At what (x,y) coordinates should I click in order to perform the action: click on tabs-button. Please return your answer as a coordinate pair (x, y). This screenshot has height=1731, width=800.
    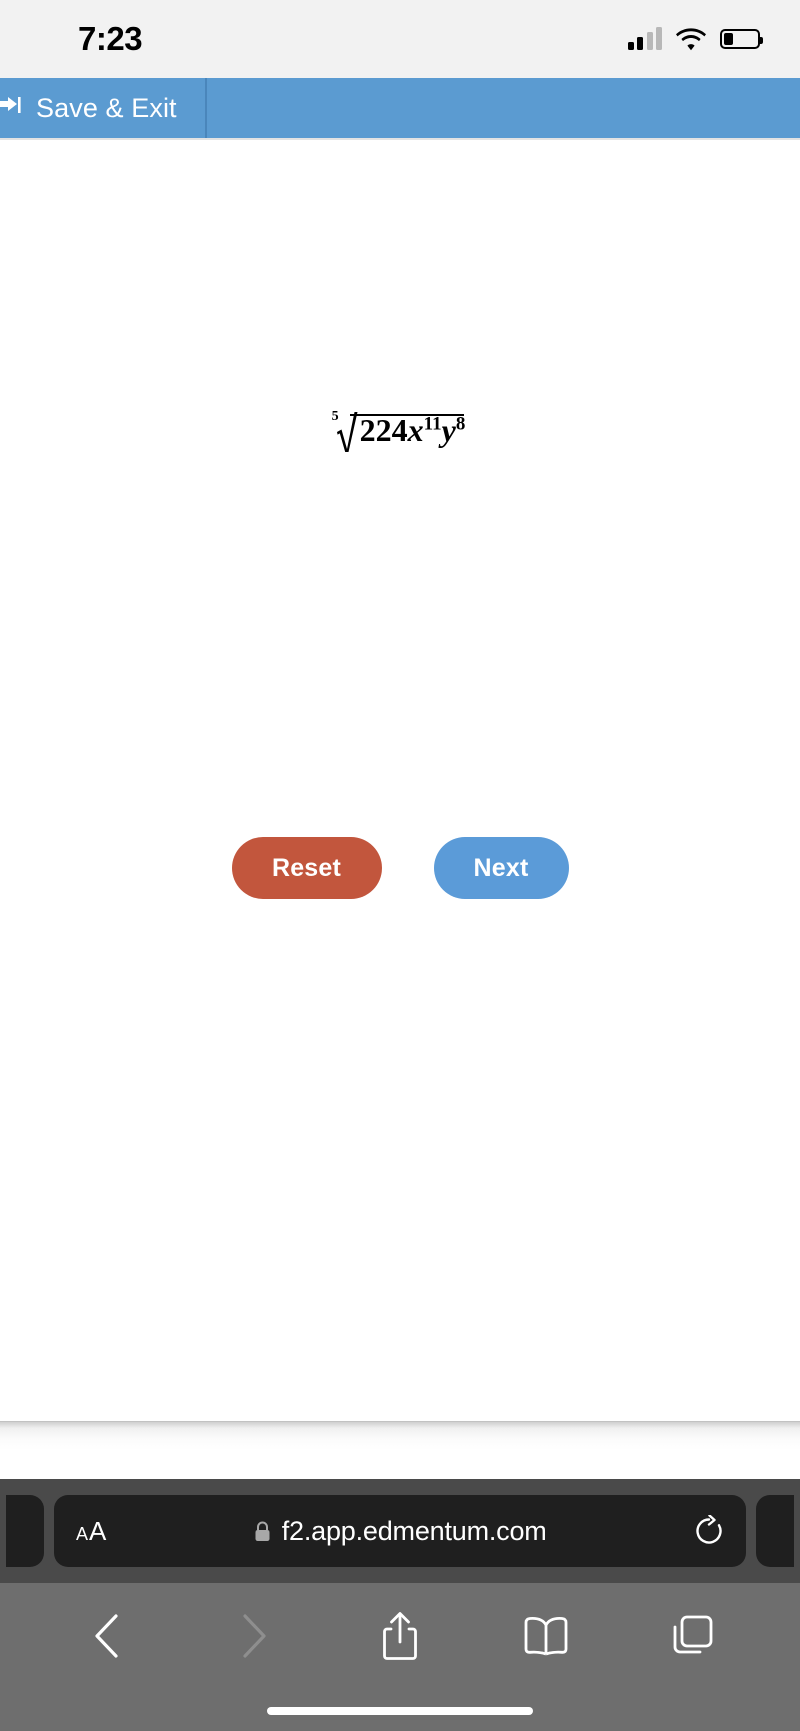
    Looking at the image, I should click on (693, 1636).